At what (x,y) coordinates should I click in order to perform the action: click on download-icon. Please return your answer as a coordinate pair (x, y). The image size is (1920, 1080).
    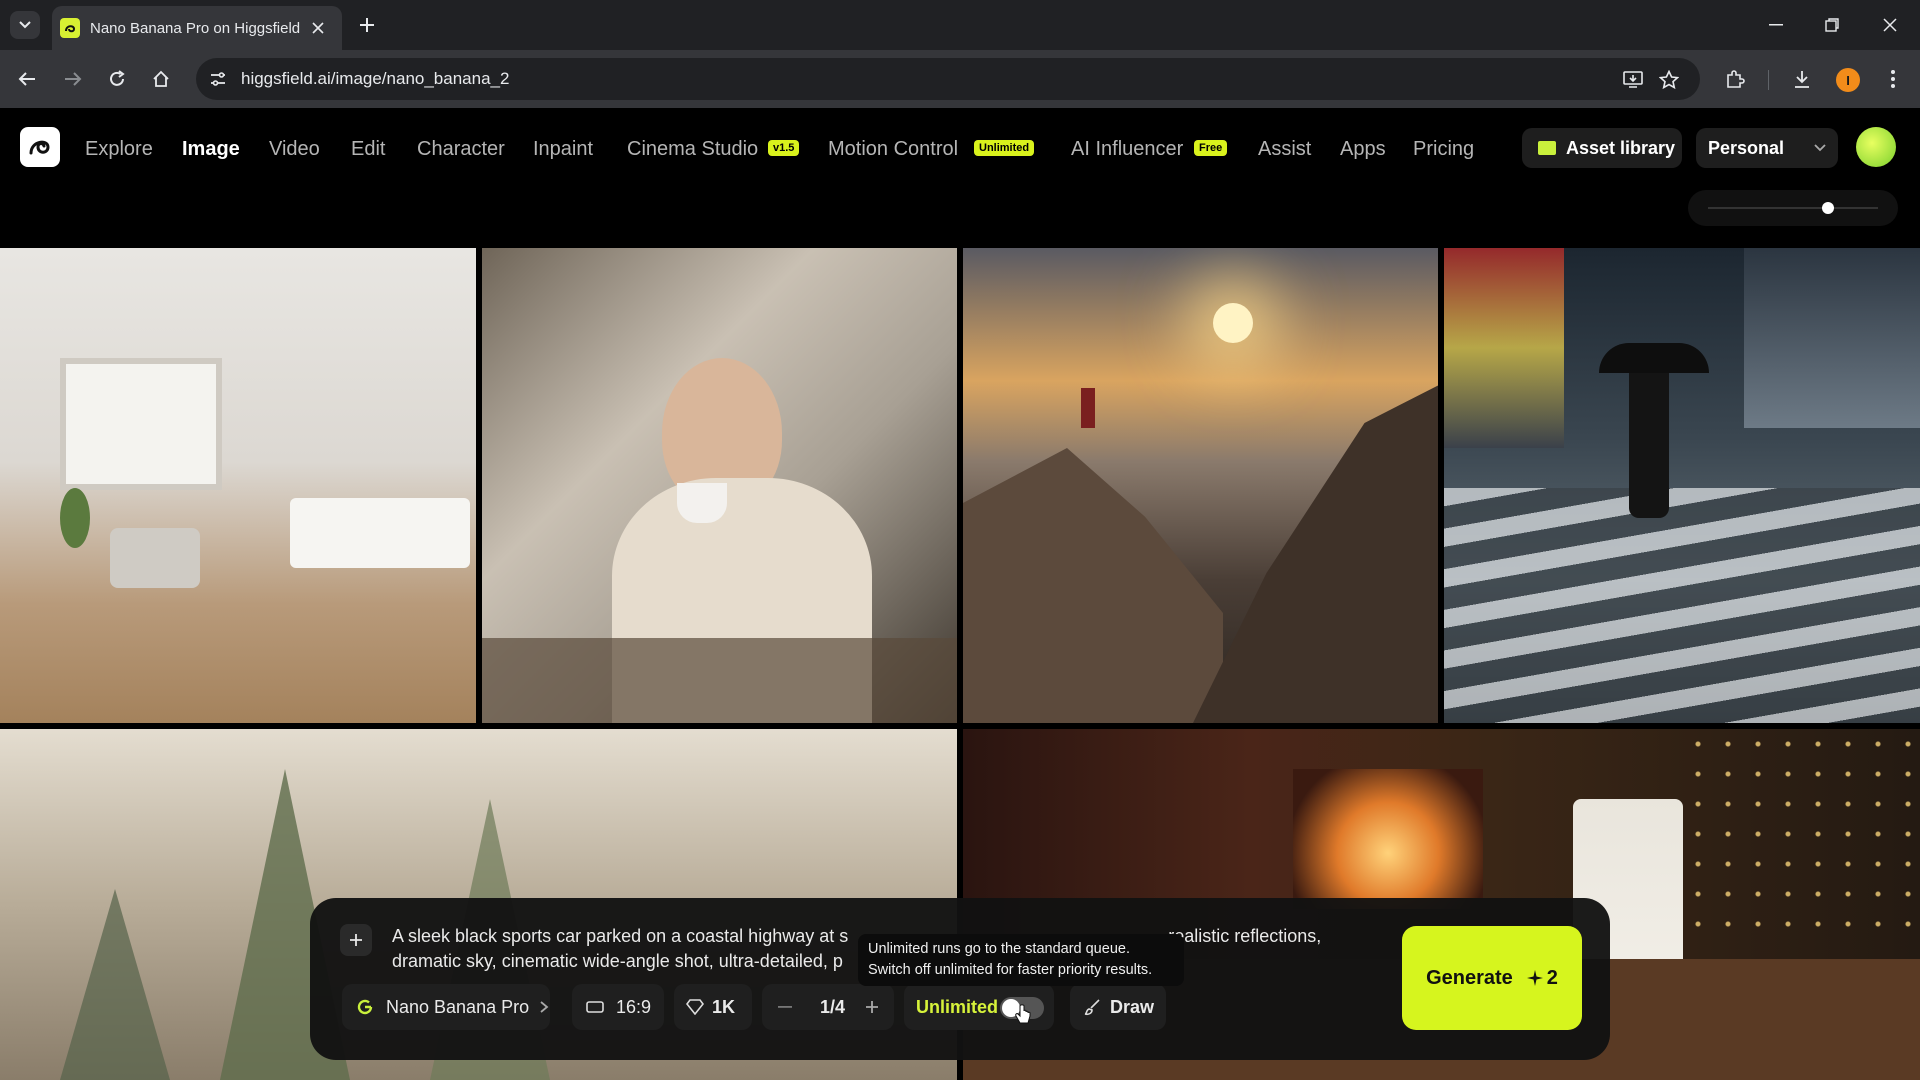
    Looking at the image, I should click on (1802, 79).